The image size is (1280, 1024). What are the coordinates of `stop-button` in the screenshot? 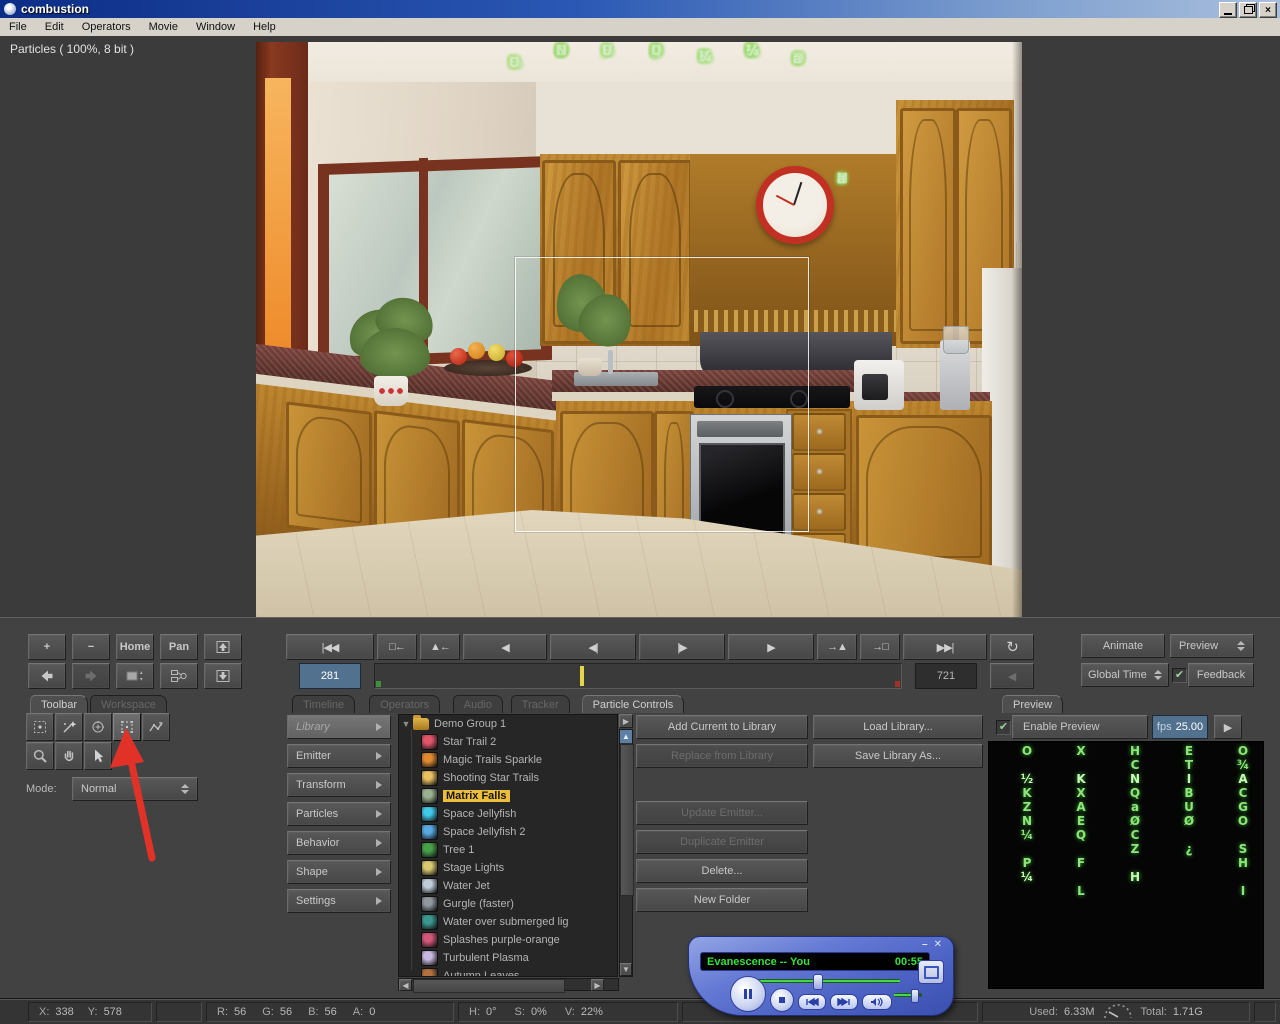 It's located at (782, 1000).